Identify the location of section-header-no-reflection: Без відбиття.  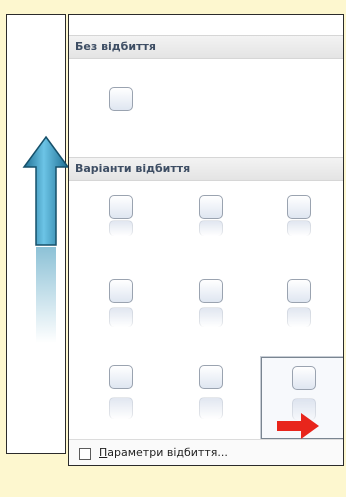
(206, 47).